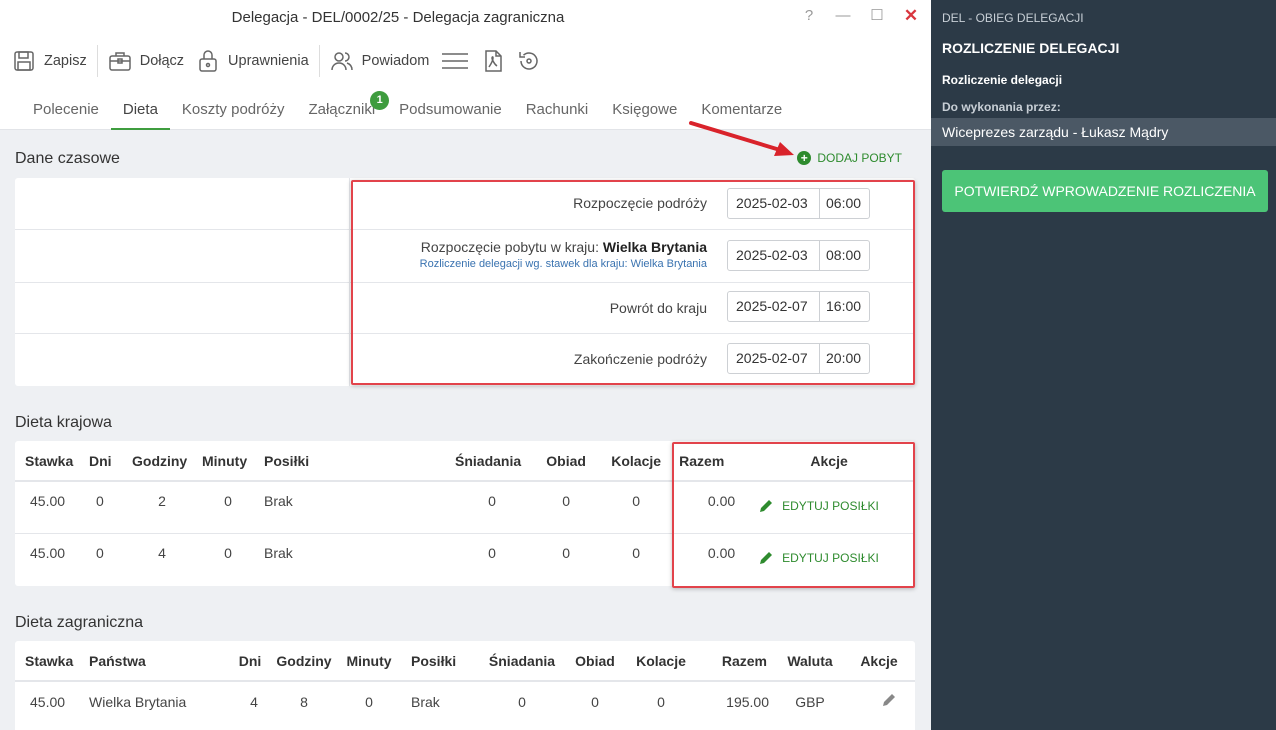 The height and width of the screenshot is (730, 1276). What do you see at coordinates (879, 660) in the screenshot?
I see `col-akcje: Akcje` at bounding box center [879, 660].